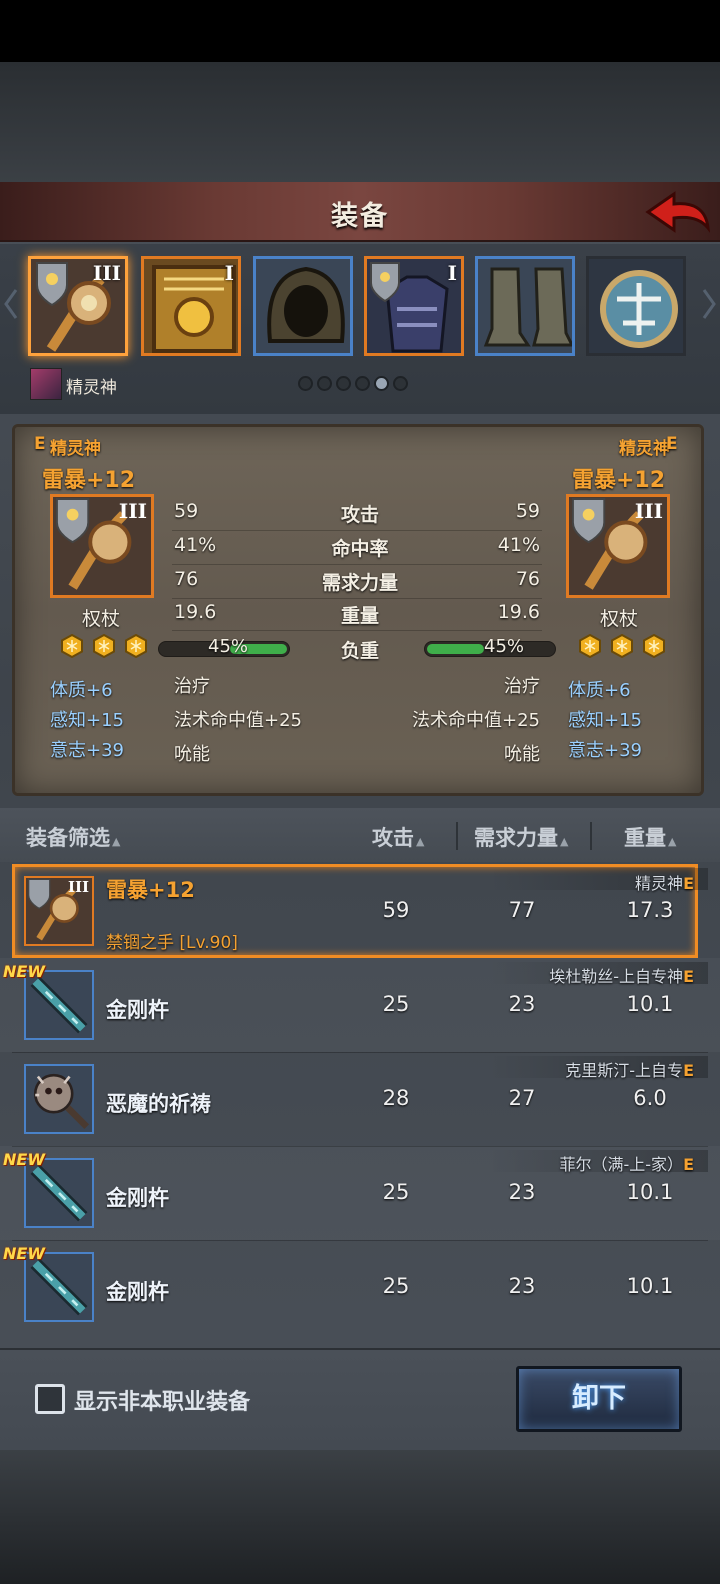  I want to click on chevron-right-icon, so click(709, 304).